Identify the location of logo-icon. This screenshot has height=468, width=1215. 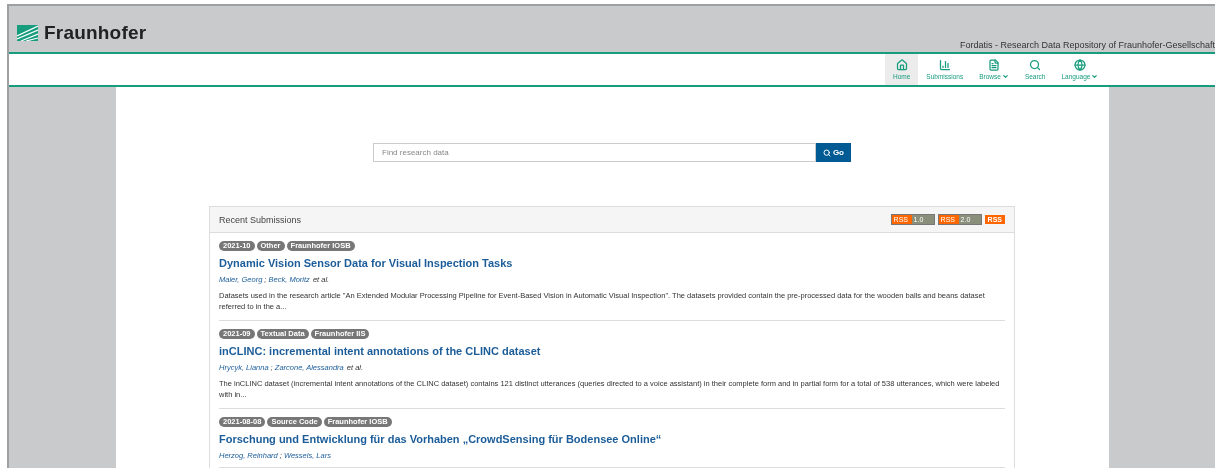
(27, 33).